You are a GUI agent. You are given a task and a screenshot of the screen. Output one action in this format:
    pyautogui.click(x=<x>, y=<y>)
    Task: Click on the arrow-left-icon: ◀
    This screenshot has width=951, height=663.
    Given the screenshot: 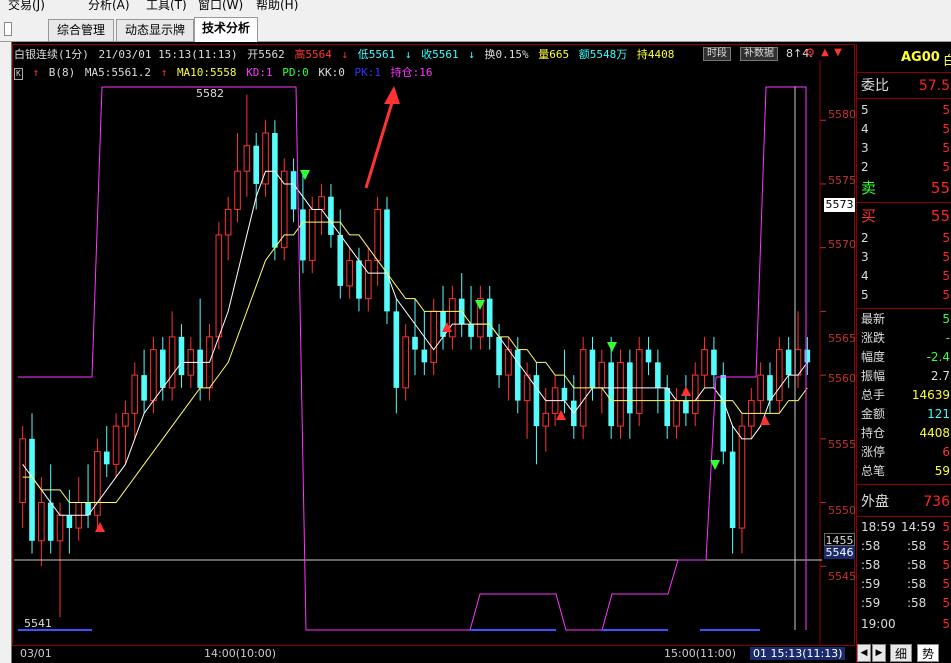 What is the action you would take?
    pyautogui.click(x=864, y=653)
    